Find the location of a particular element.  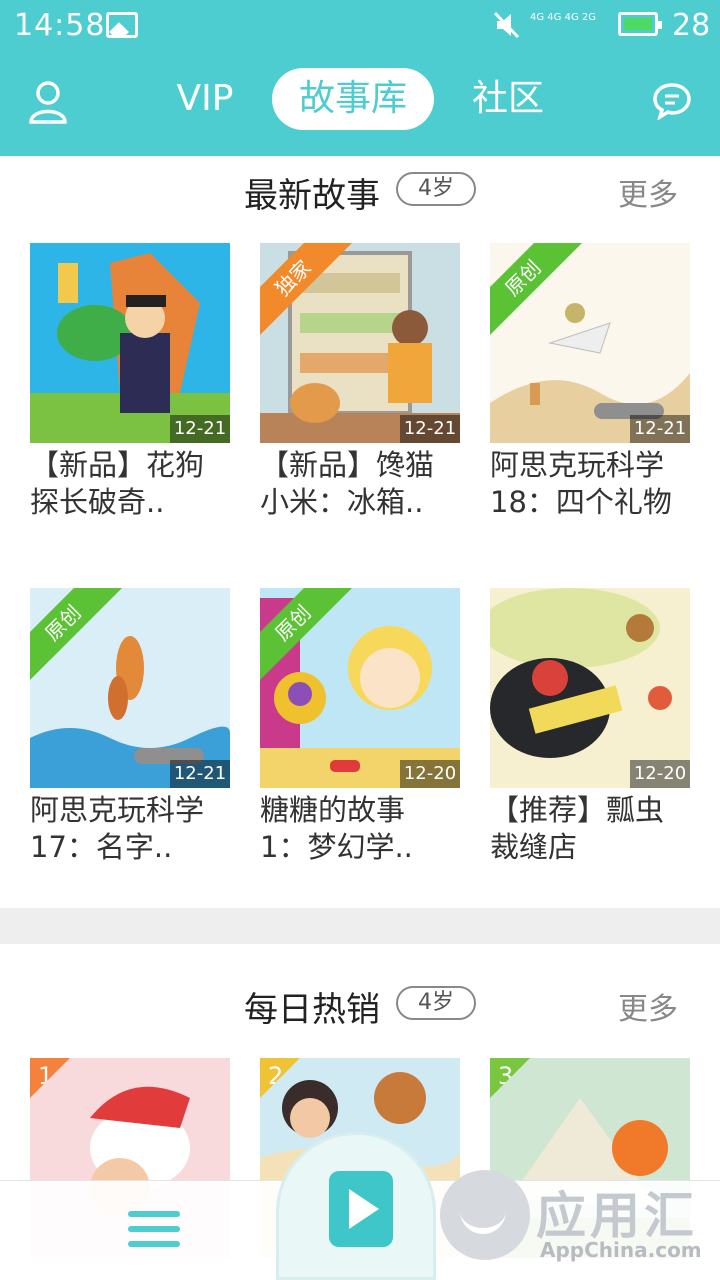

tab-vip: VIP is located at coordinates (205, 99).